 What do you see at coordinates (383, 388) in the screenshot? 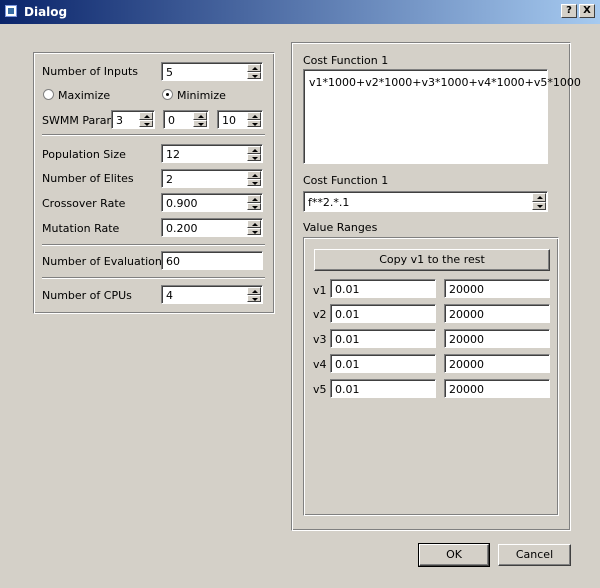
I see `range-min-v5-input: 0.01` at bounding box center [383, 388].